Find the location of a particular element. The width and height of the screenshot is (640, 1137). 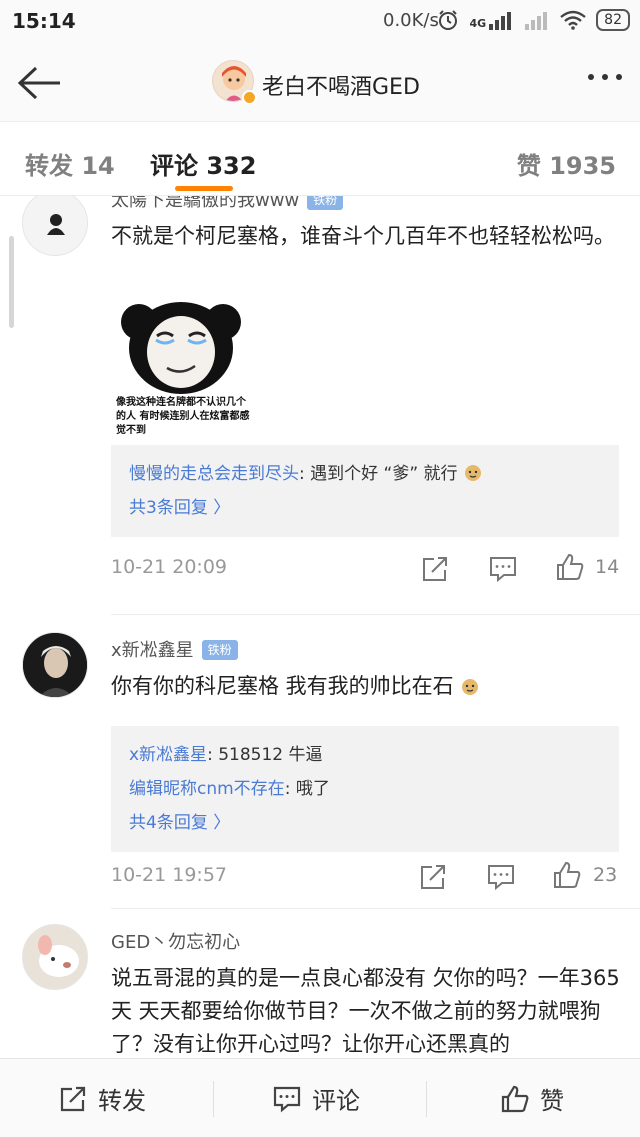

author-name: x新凇鑫星 is located at coordinates (152, 650).